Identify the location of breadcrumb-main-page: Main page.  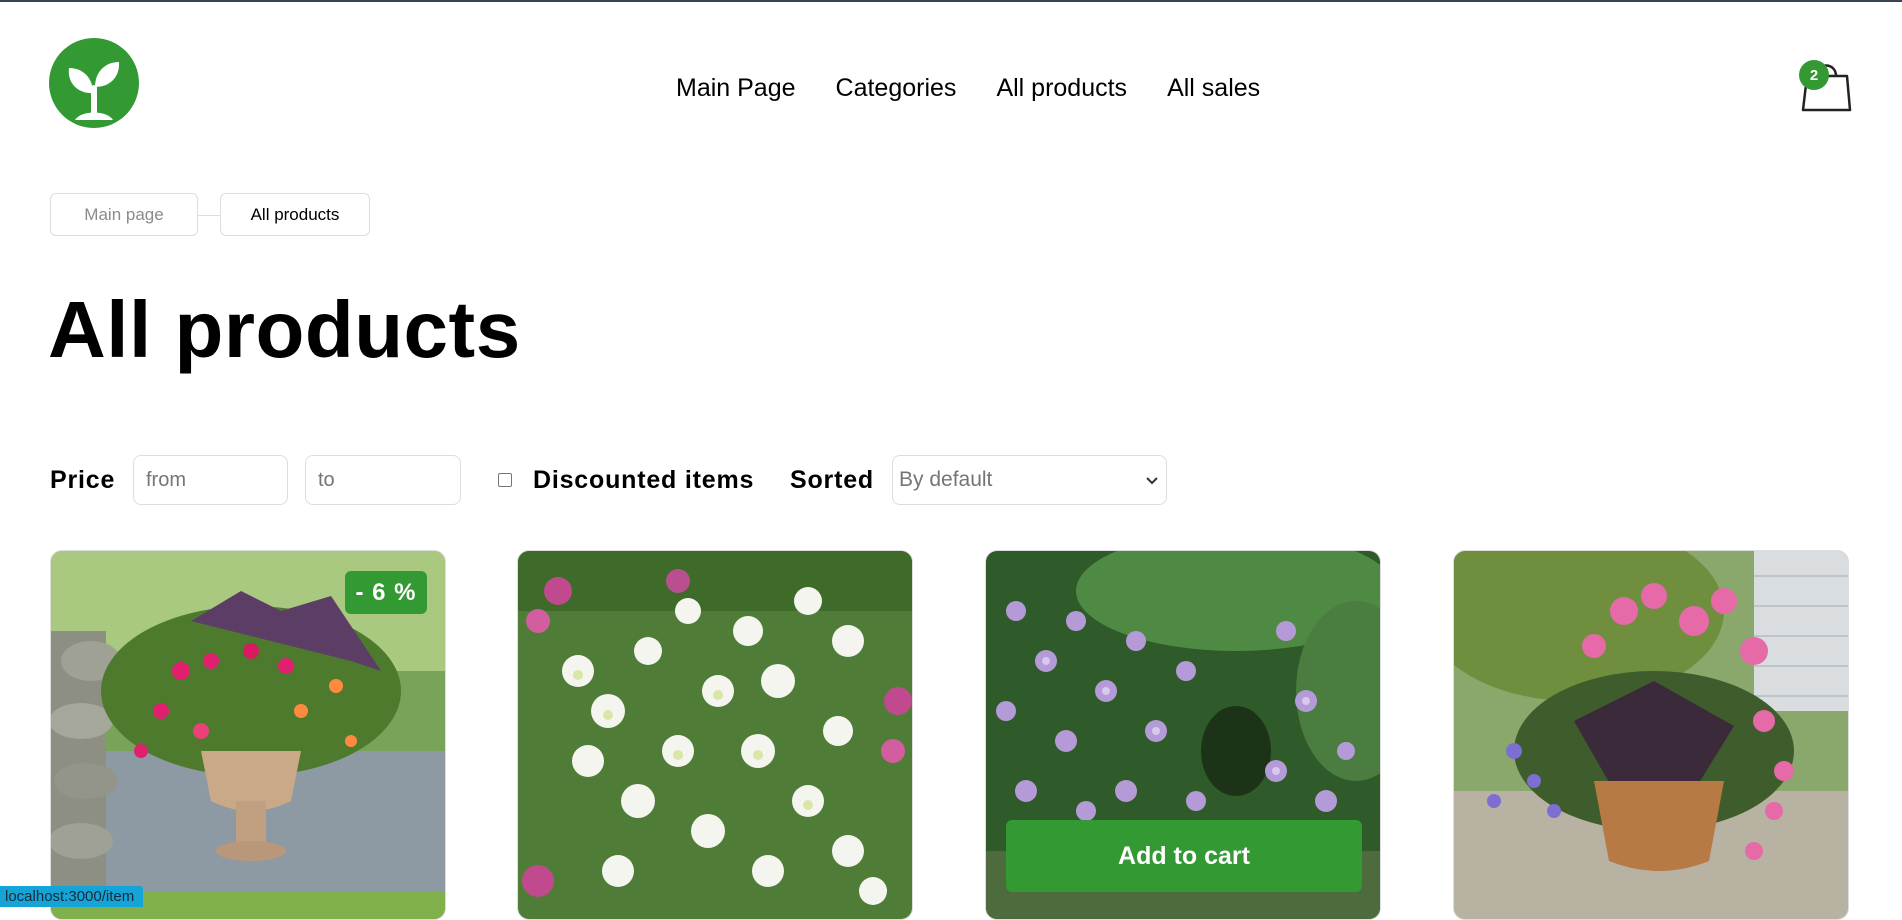
(124, 214).